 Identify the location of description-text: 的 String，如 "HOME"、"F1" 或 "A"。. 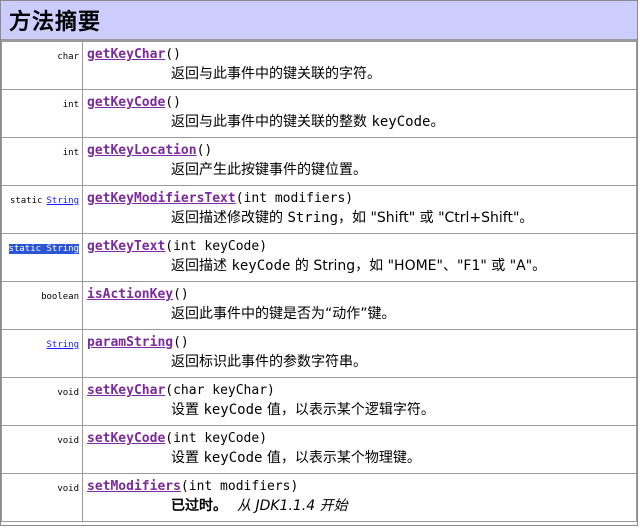
(418, 266).